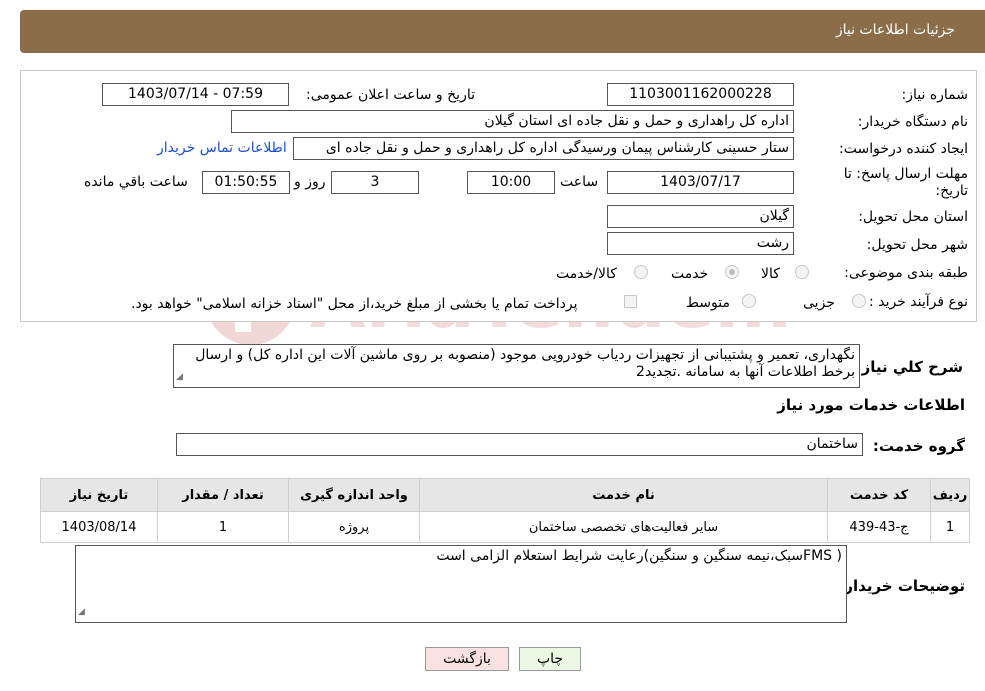 Image resolution: width=985 pixels, height=691 pixels. What do you see at coordinates (375, 182) in the screenshot?
I see `remaining-days-field: 3` at bounding box center [375, 182].